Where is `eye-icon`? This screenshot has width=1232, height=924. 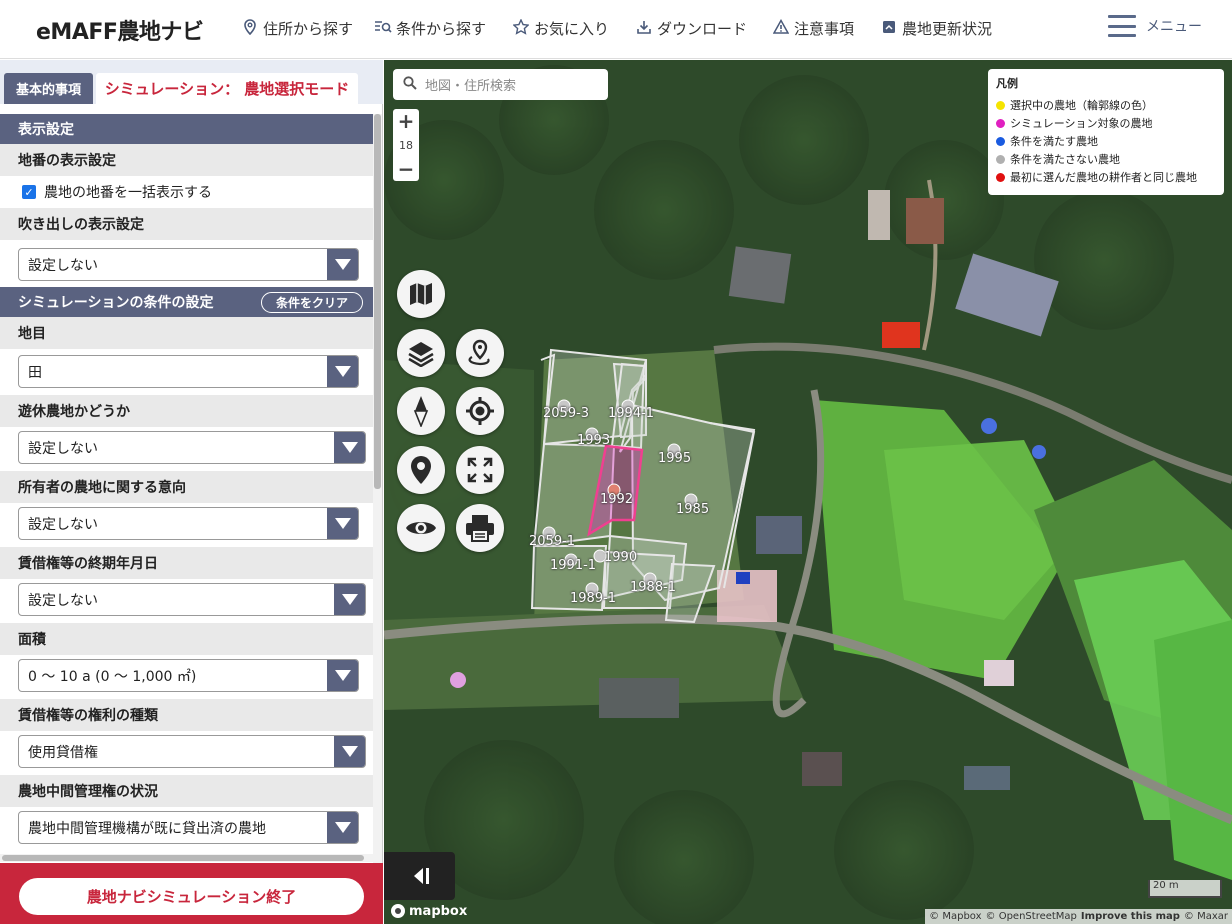
eye-icon is located at coordinates (421, 528).